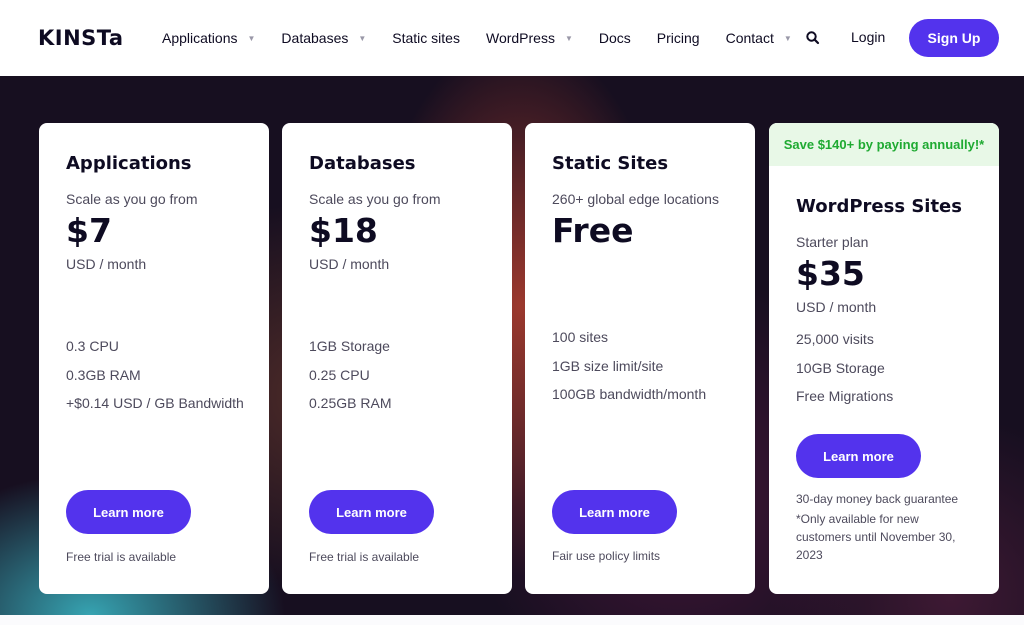  Describe the element at coordinates (813, 38) in the screenshot. I see `search-icon` at that location.